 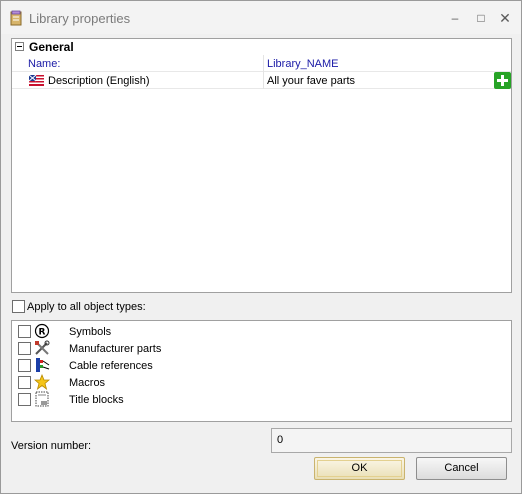 What do you see at coordinates (24, 365) in the screenshot?
I see `cable-references-checkbox` at bounding box center [24, 365].